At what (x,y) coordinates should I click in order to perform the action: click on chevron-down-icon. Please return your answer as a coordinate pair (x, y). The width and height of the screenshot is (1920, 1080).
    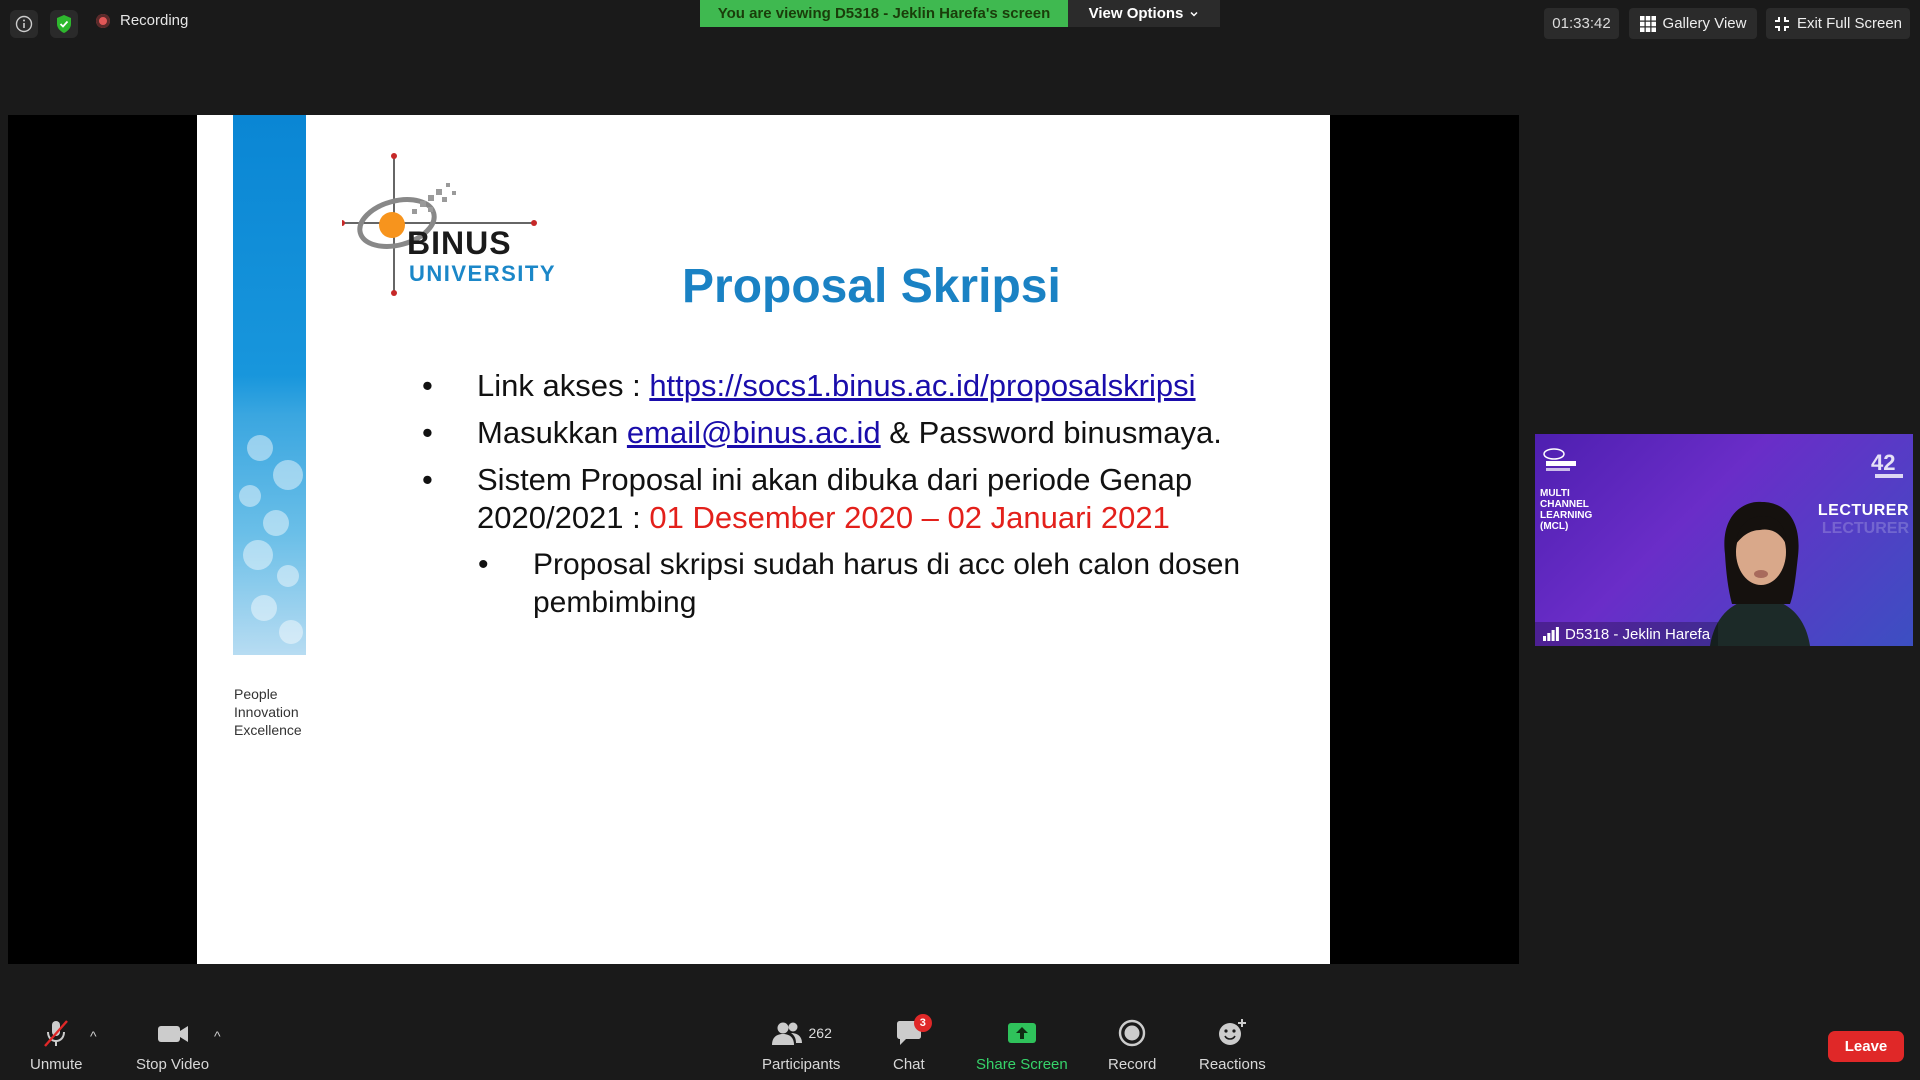
    Looking at the image, I should click on (1194, 14).